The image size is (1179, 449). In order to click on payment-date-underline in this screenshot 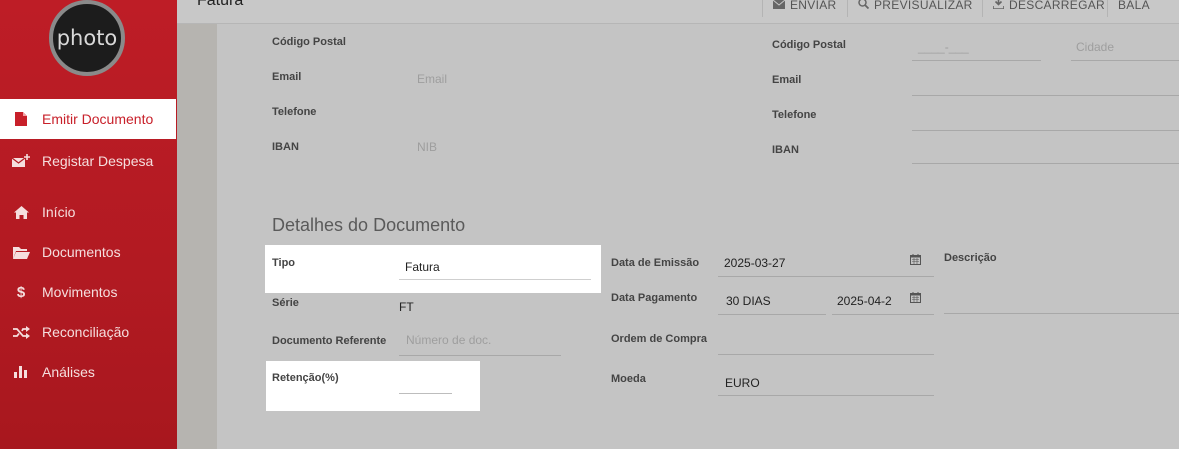, I will do `click(883, 314)`.